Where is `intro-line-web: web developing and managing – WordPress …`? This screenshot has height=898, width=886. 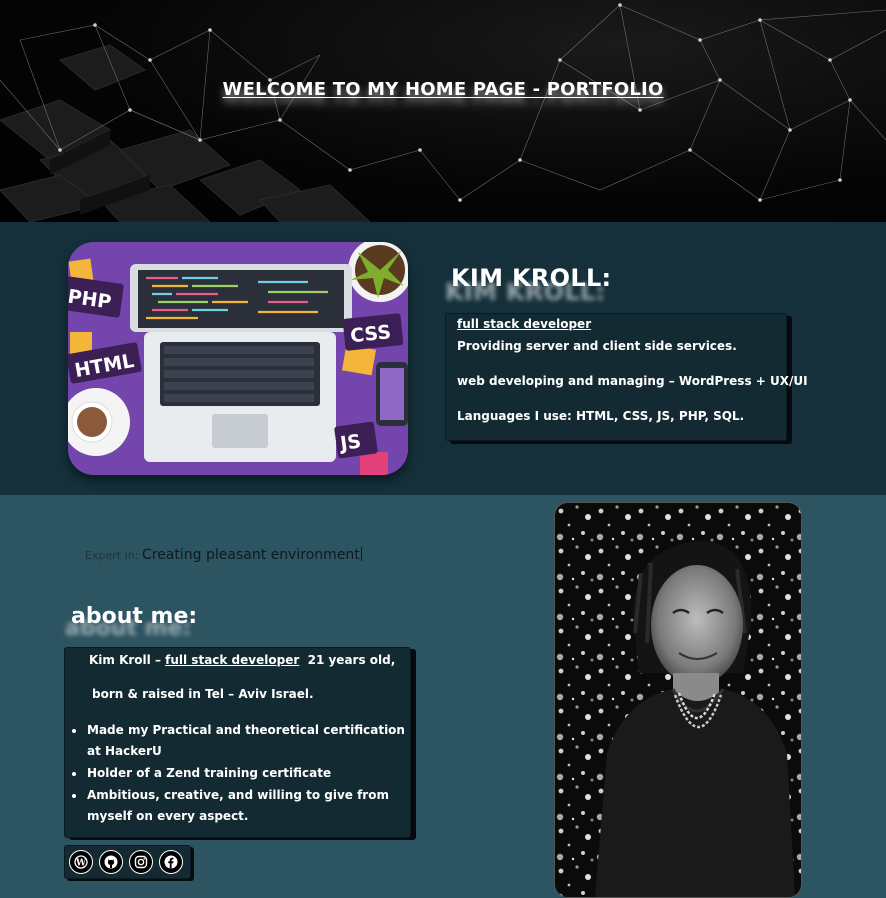
intro-line-web: web developing and managing – WordPress … is located at coordinates (632, 381).